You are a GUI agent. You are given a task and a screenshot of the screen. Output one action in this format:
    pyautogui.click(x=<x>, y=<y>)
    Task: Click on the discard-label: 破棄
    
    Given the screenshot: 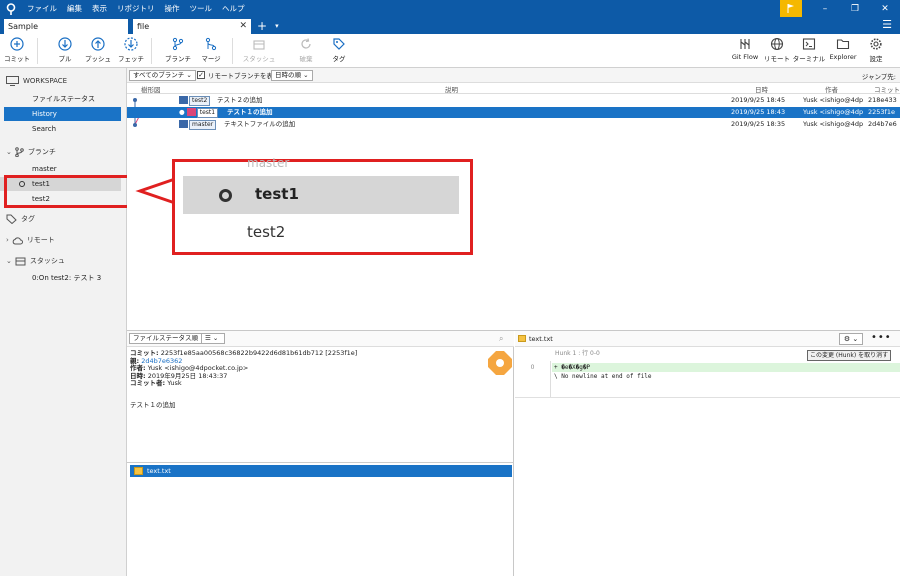 What is the action you would take?
    pyautogui.click(x=306, y=59)
    